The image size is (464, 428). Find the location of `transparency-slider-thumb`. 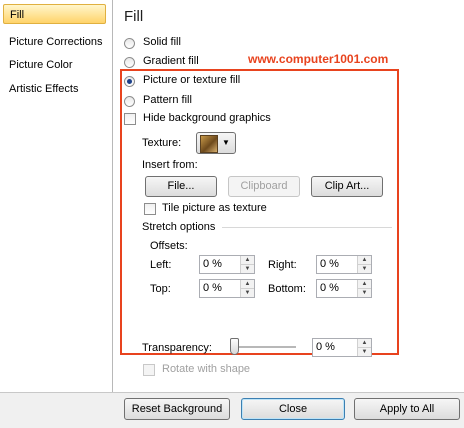

transparency-slider-thumb is located at coordinates (234, 346).